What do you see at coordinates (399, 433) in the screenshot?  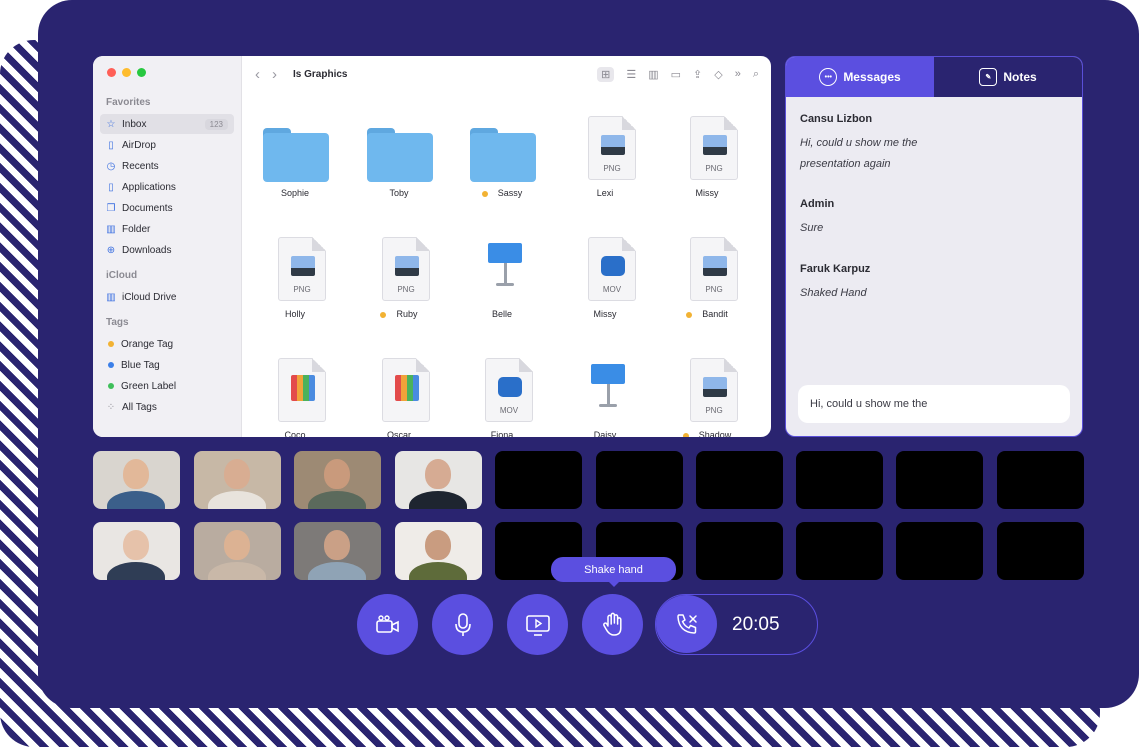 I see `file-name-label: Oscar` at bounding box center [399, 433].